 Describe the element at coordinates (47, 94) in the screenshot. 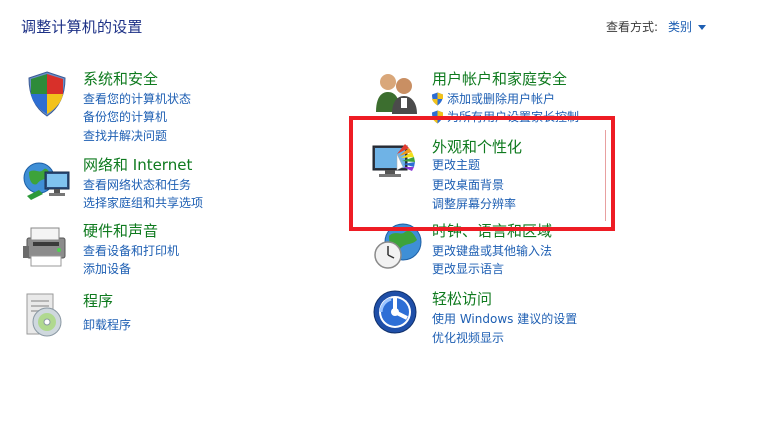

I see `system-security-icon` at that location.